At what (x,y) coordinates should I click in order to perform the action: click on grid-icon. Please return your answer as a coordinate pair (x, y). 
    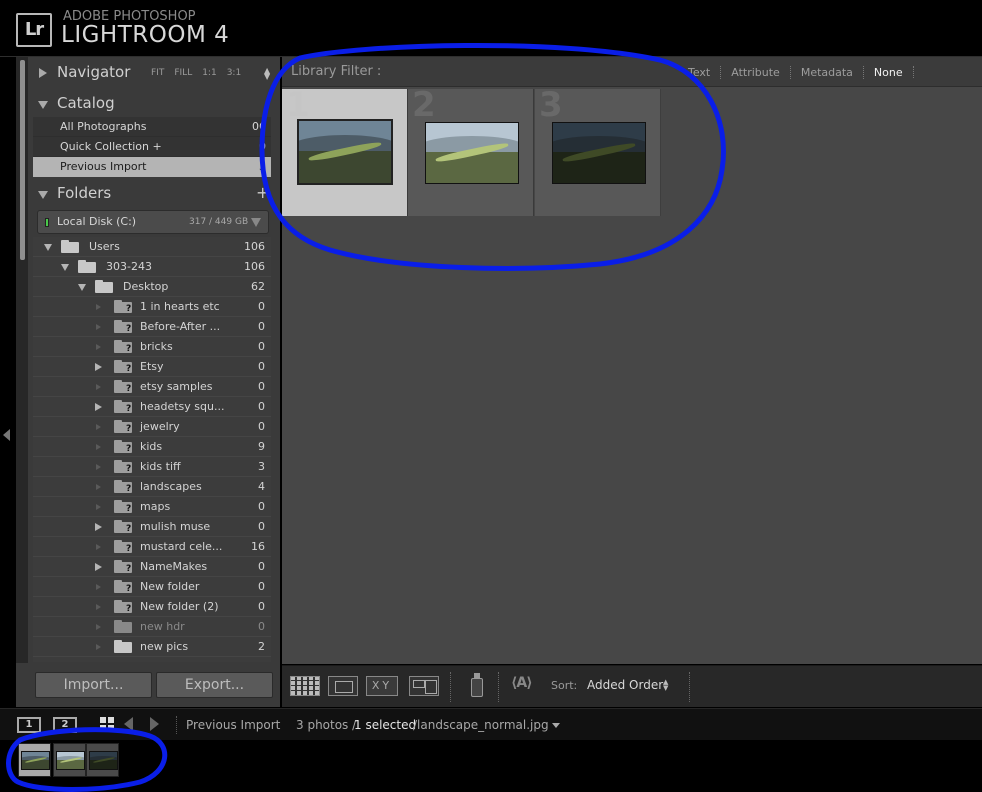
    Looking at the image, I should click on (107, 724).